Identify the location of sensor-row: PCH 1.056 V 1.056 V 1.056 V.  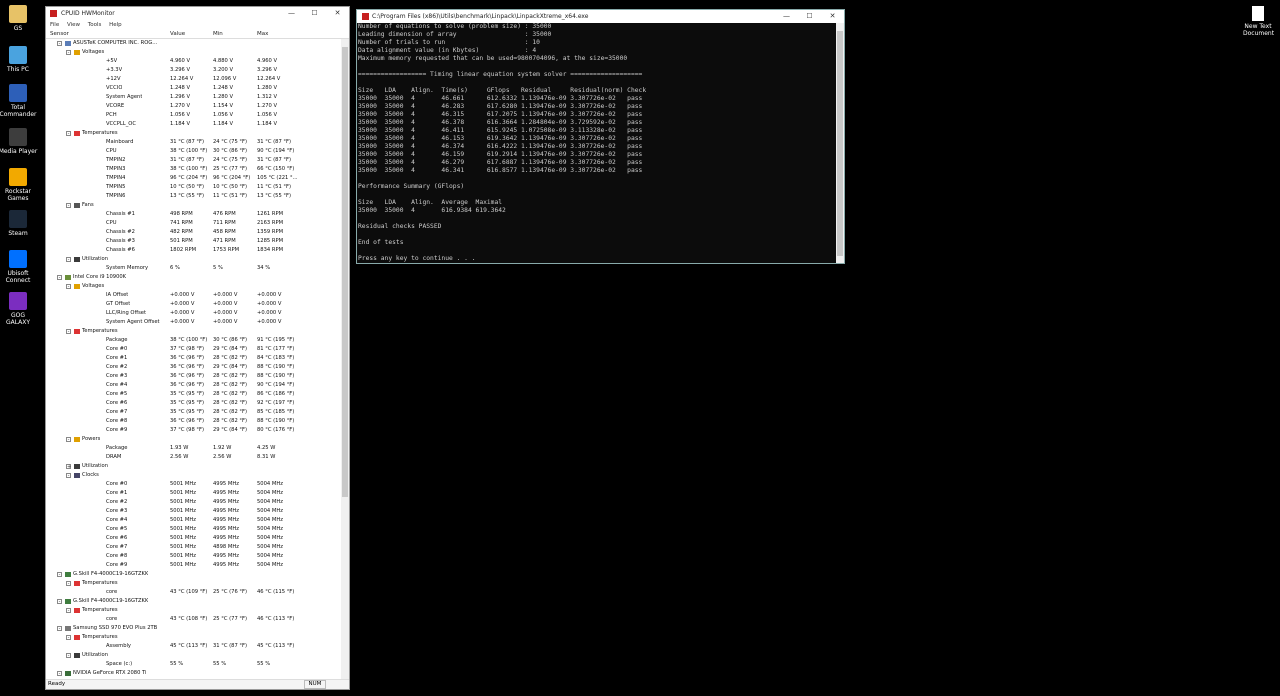
(194, 115).